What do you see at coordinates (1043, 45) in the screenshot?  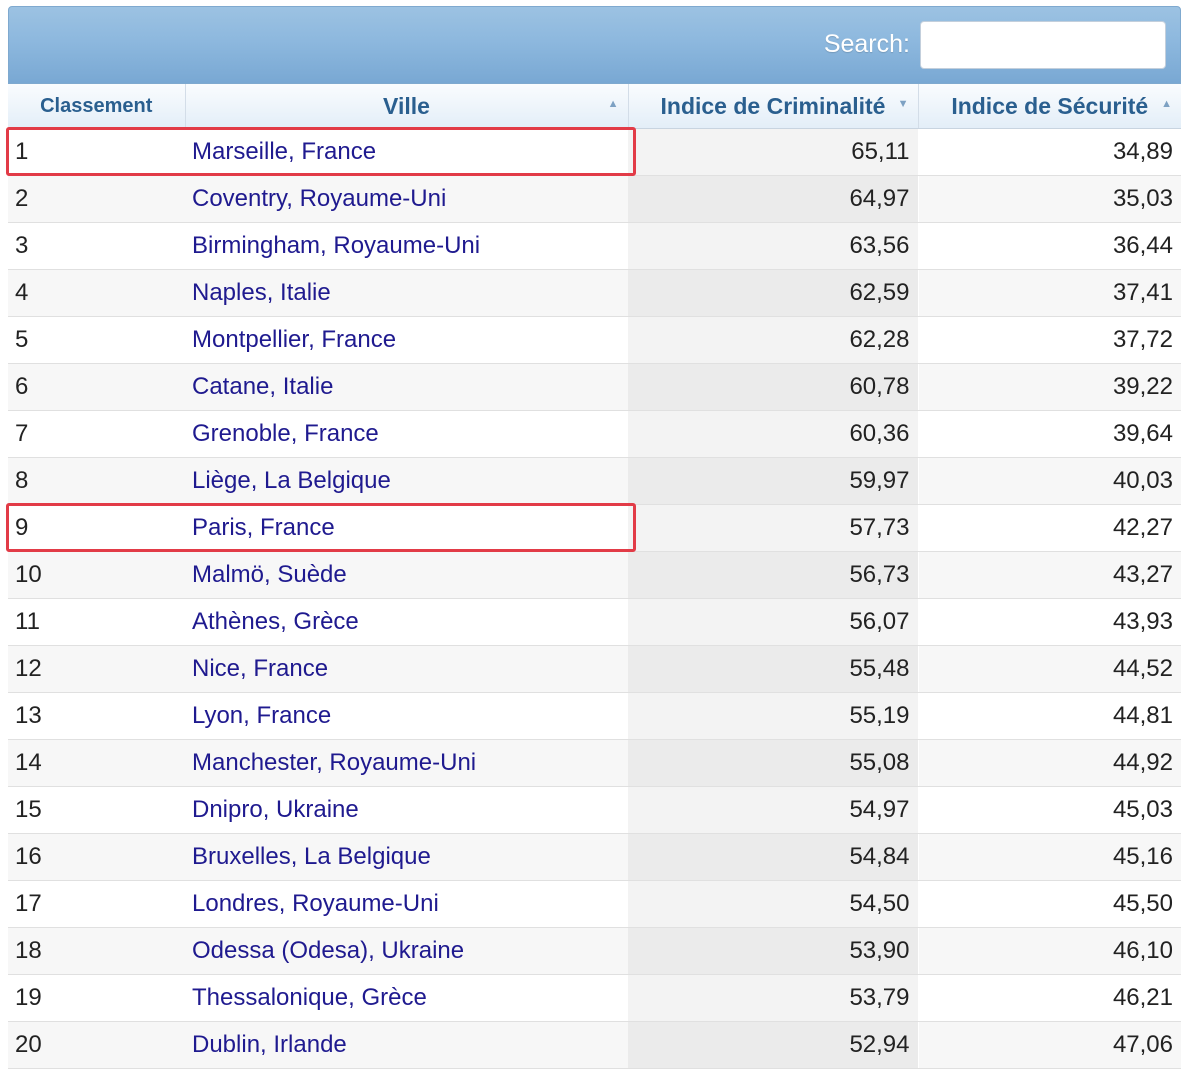 I see `search-input` at bounding box center [1043, 45].